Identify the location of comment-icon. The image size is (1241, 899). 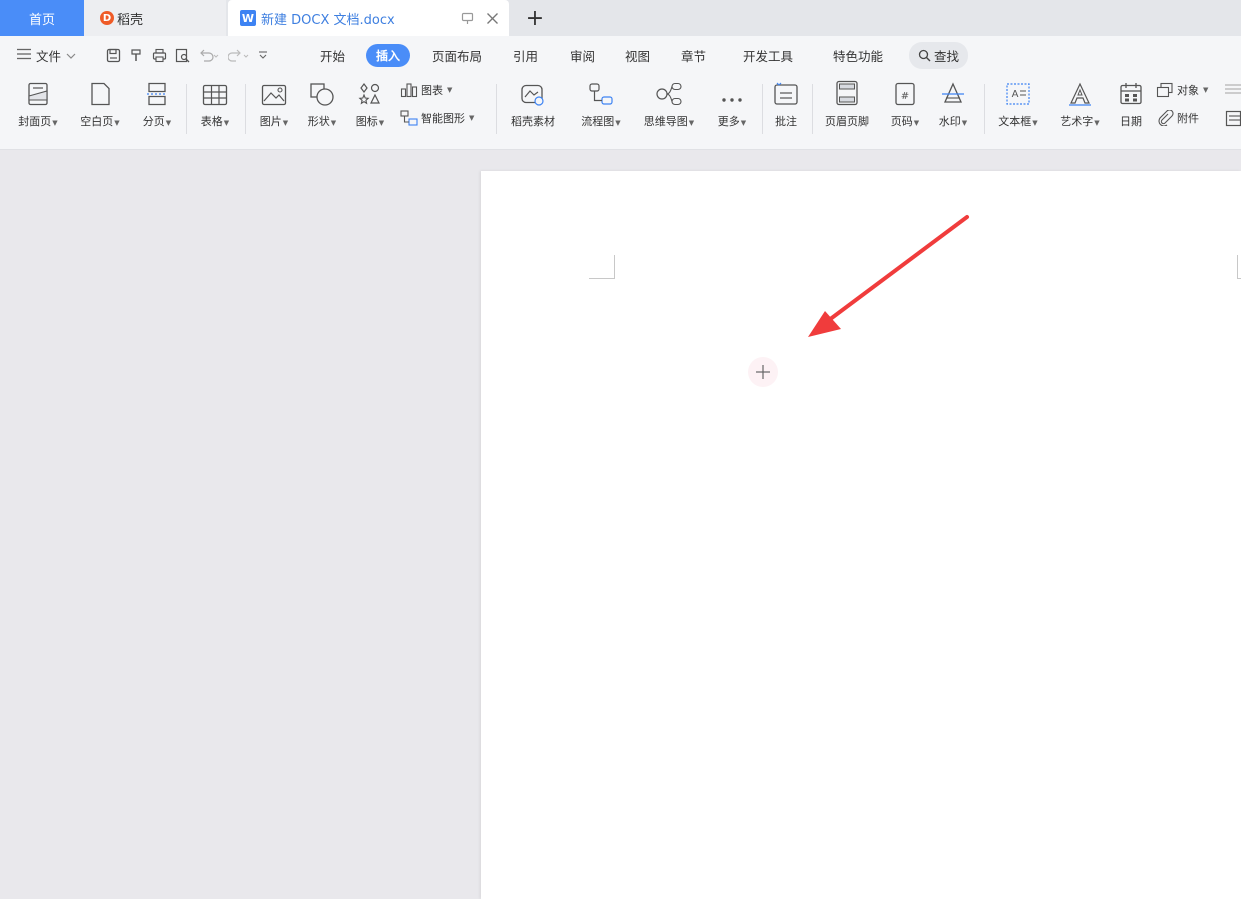
(786, 91).